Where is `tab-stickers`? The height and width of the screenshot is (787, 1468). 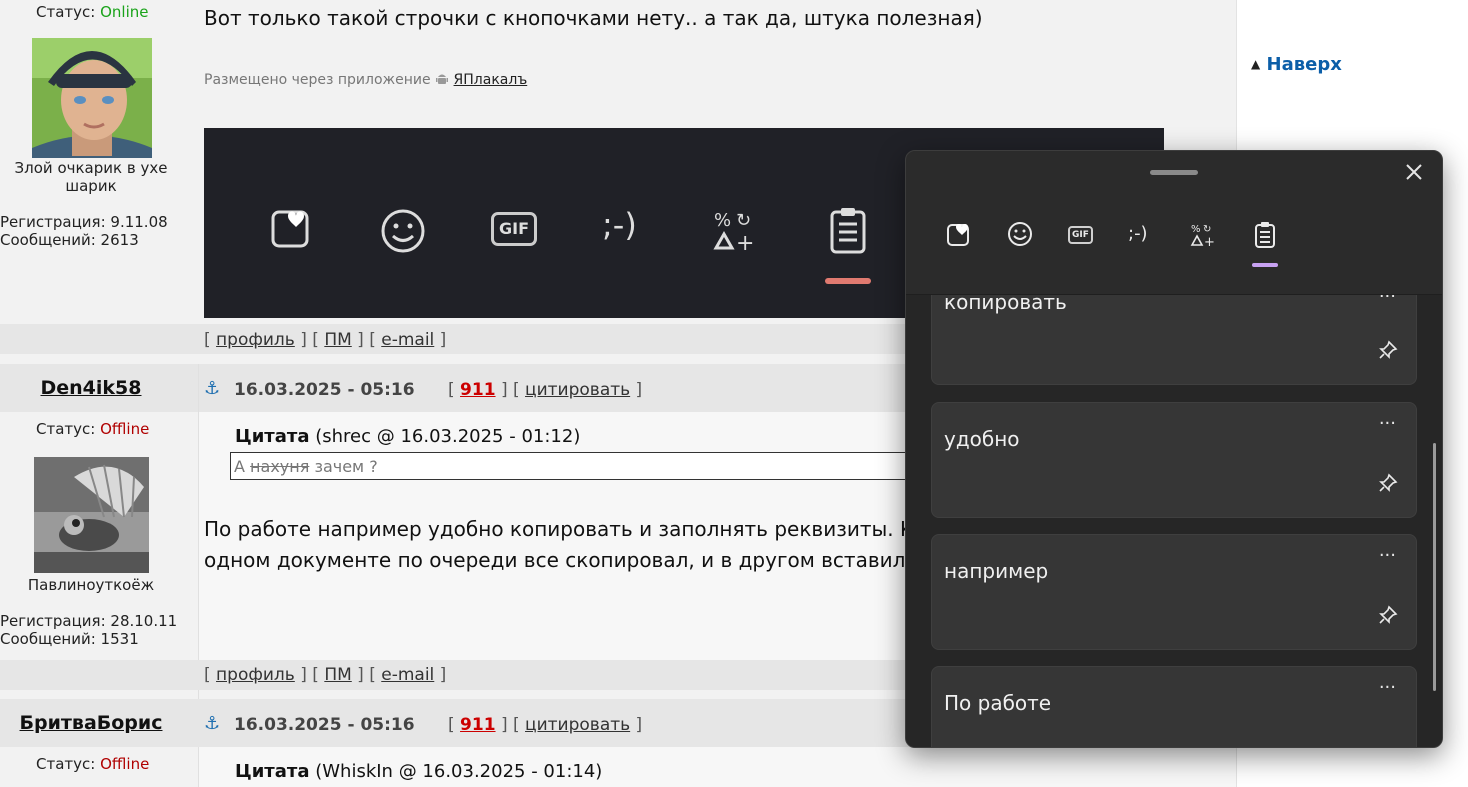
tab-stickers is located at coordinates (959, 236).